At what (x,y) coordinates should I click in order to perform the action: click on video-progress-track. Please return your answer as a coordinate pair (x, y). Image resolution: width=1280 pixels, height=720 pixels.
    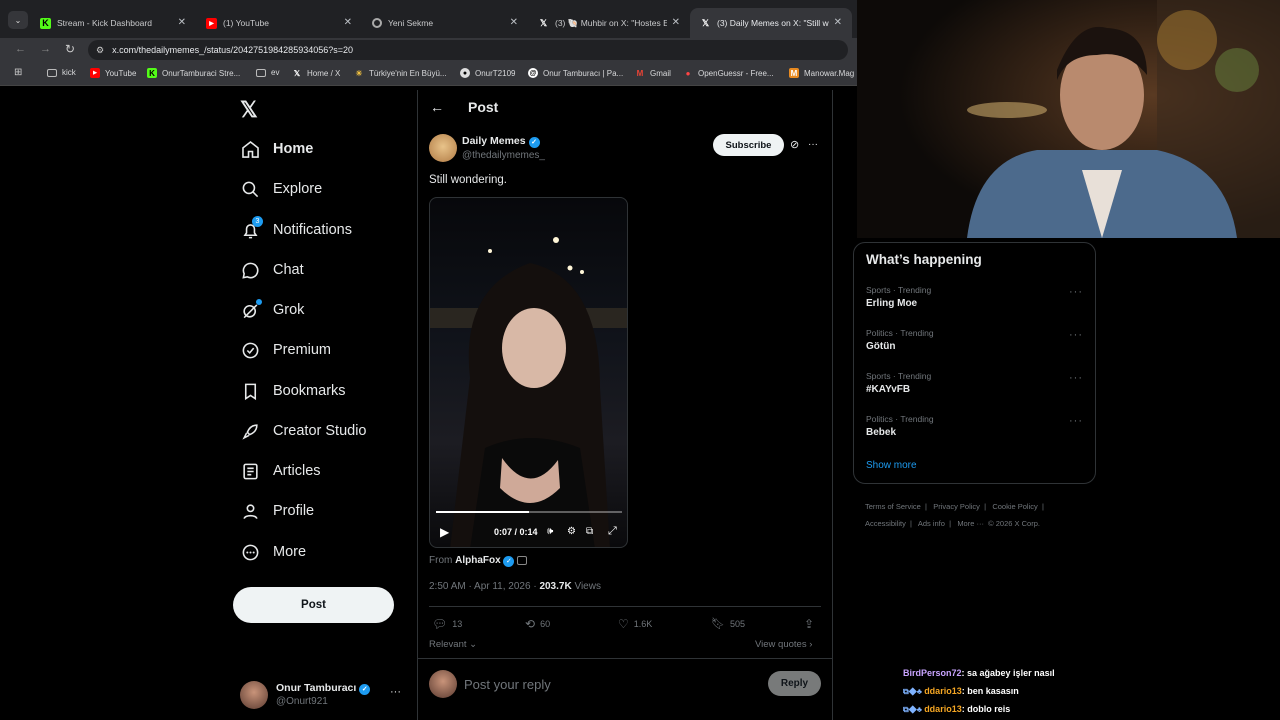
    Looking at the image, I should click on (529, 512).